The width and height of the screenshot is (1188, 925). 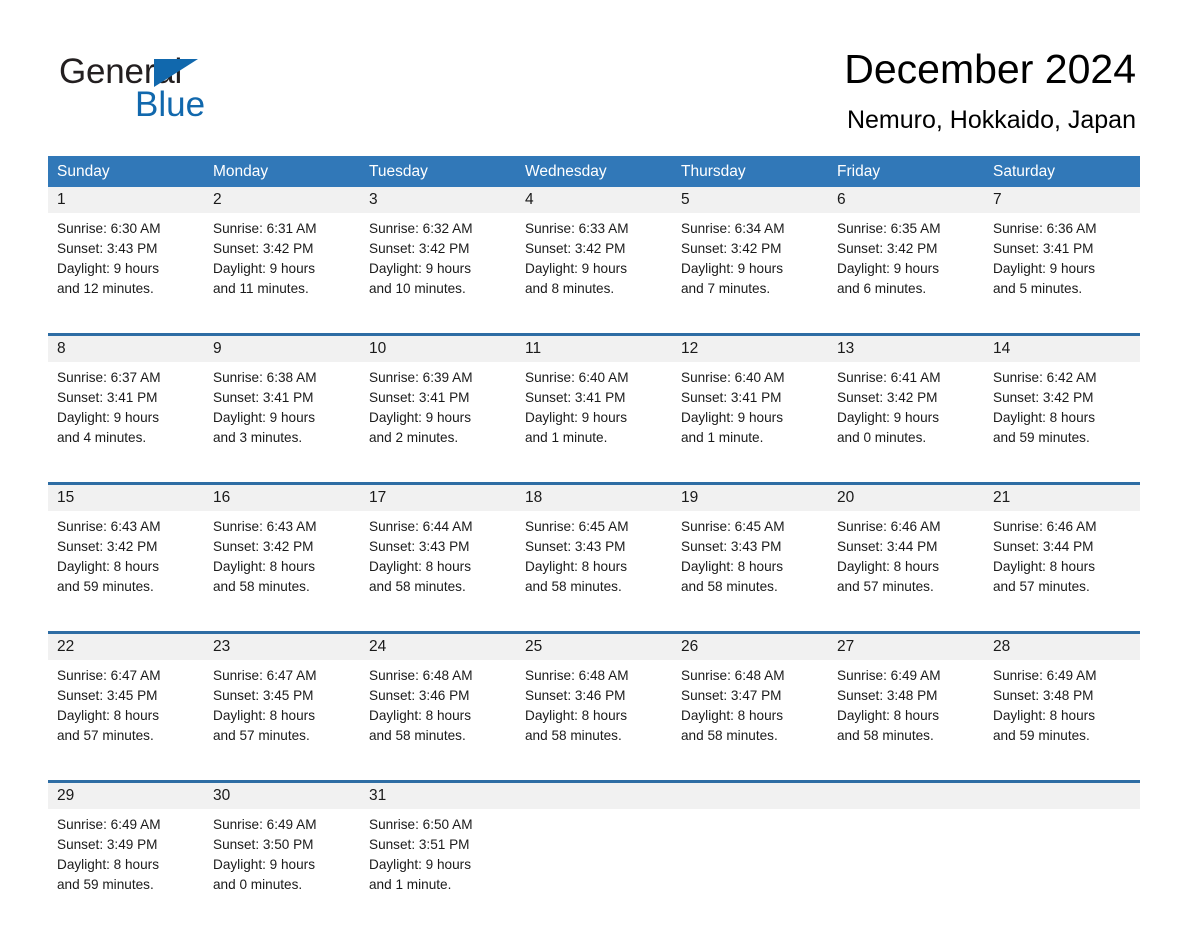 I want to click on week-5-daynumber-row: 29 30 31, so click(x=594, y=794).